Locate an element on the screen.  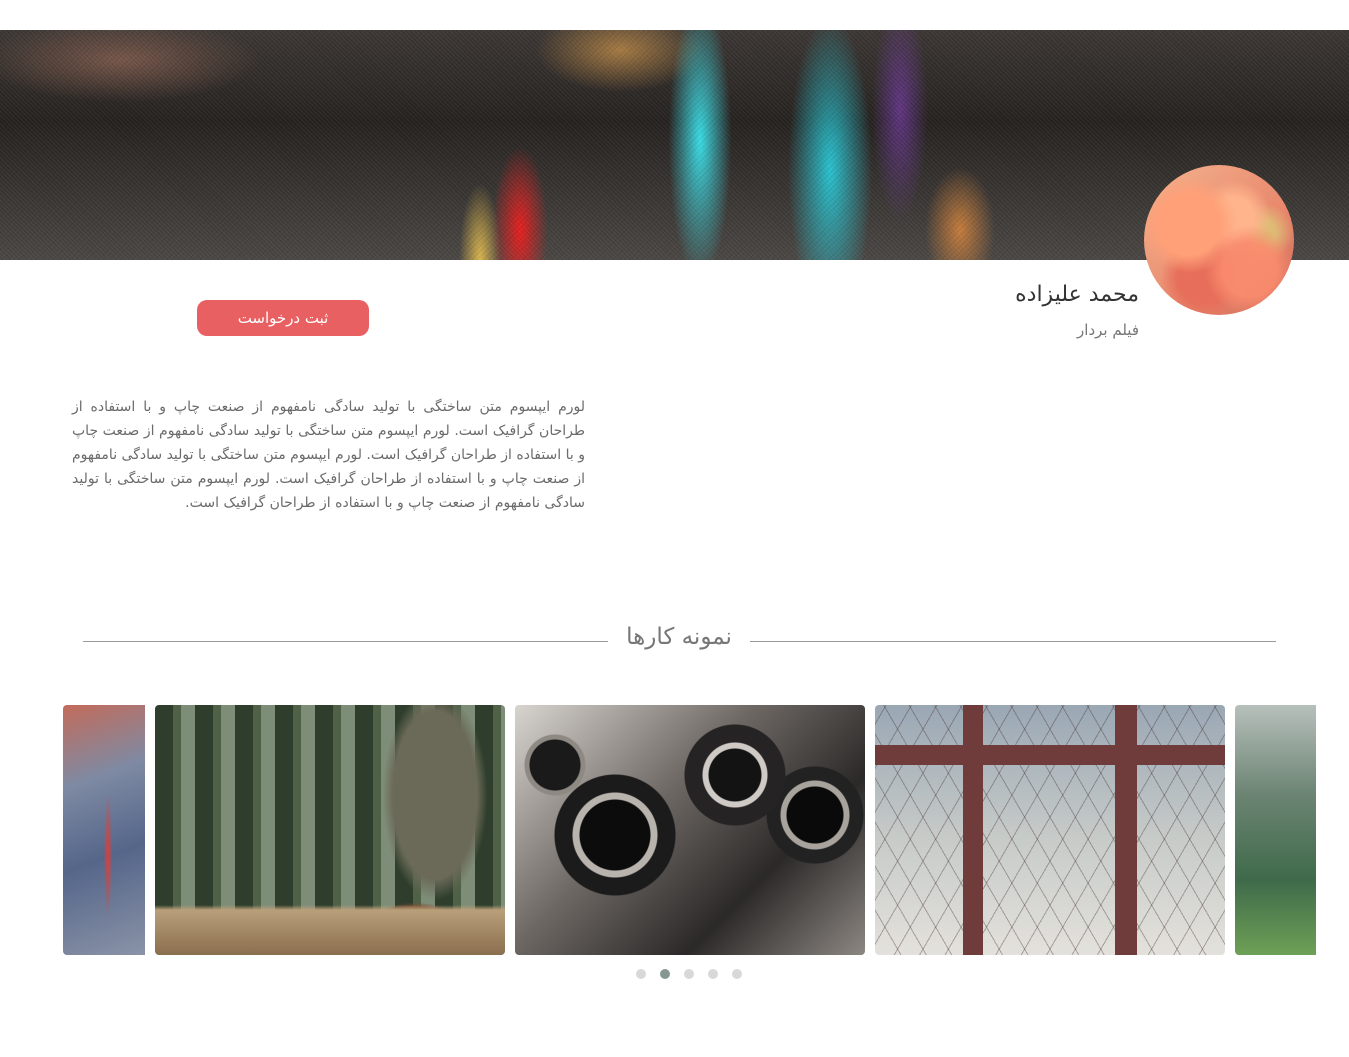
portfolio-slide-camera is located at coordinates (690, 830).